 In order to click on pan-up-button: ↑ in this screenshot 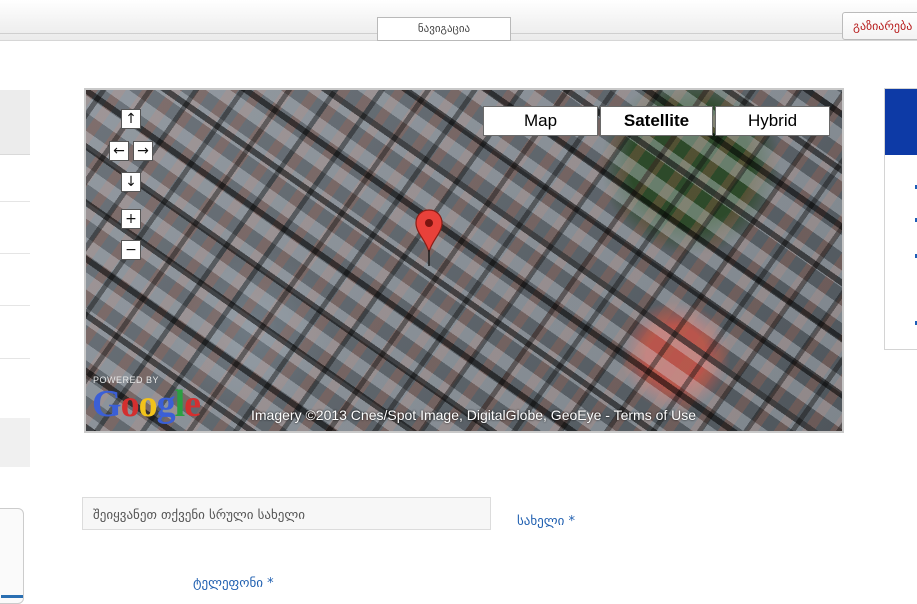, I will do `click(131, 119)`.